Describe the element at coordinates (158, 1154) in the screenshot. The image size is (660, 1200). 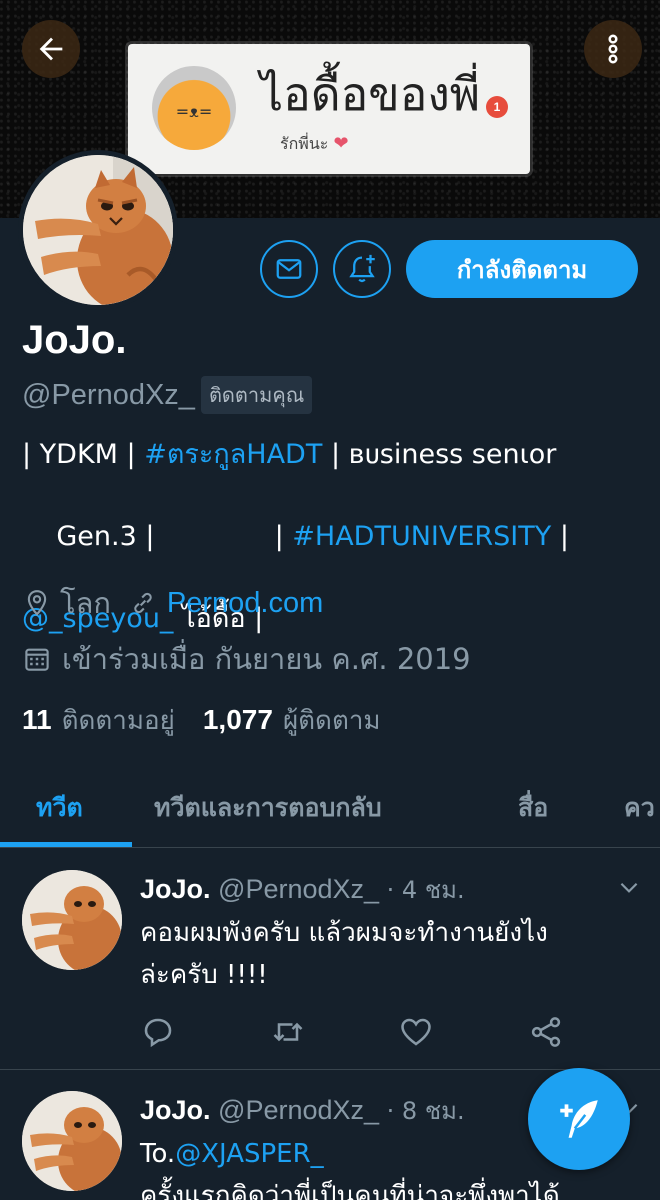
I see `tweet-text-prefix: To.` at that location.